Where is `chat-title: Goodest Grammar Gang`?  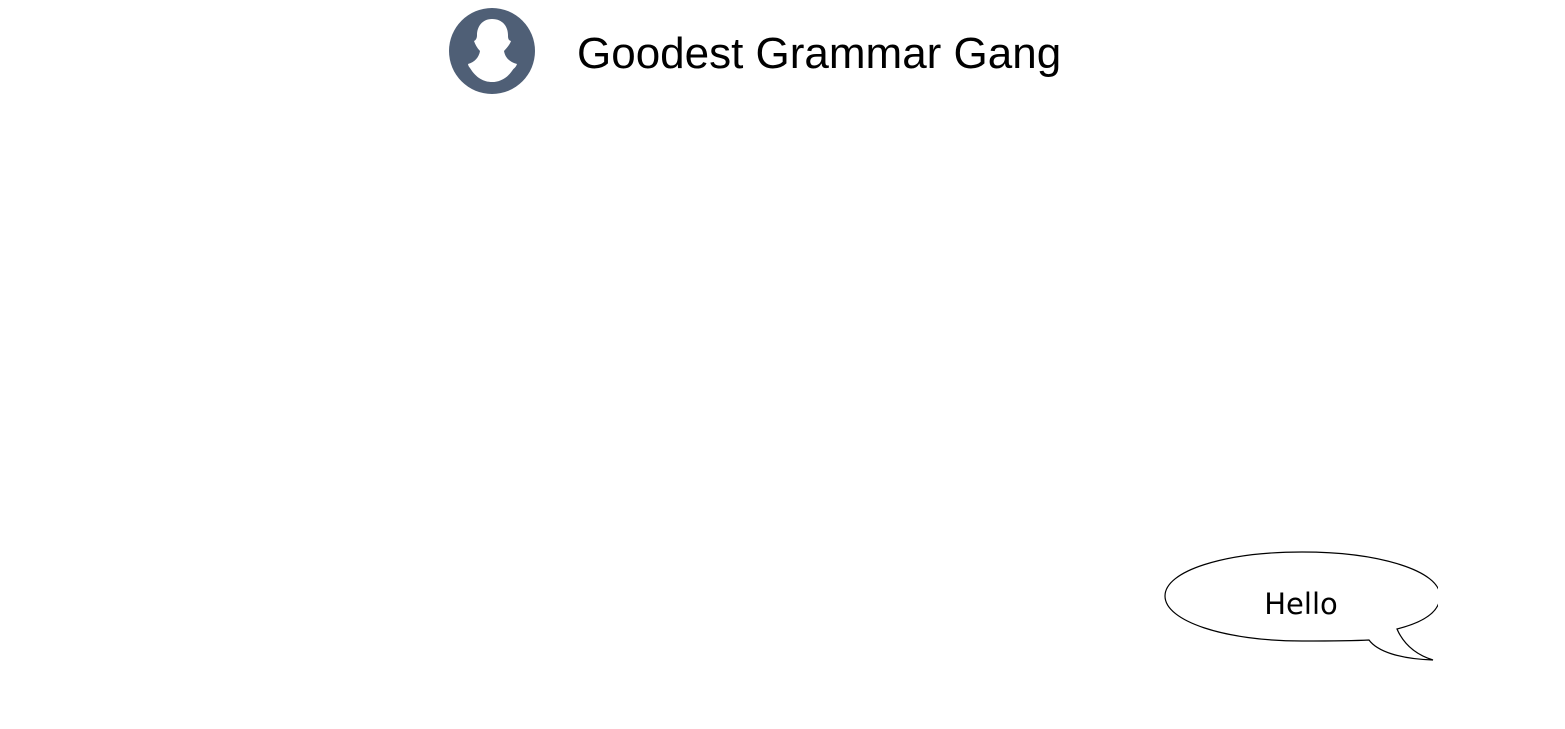
chat-title: Goodest Grammar Gang is located at coordinates (819, 53).